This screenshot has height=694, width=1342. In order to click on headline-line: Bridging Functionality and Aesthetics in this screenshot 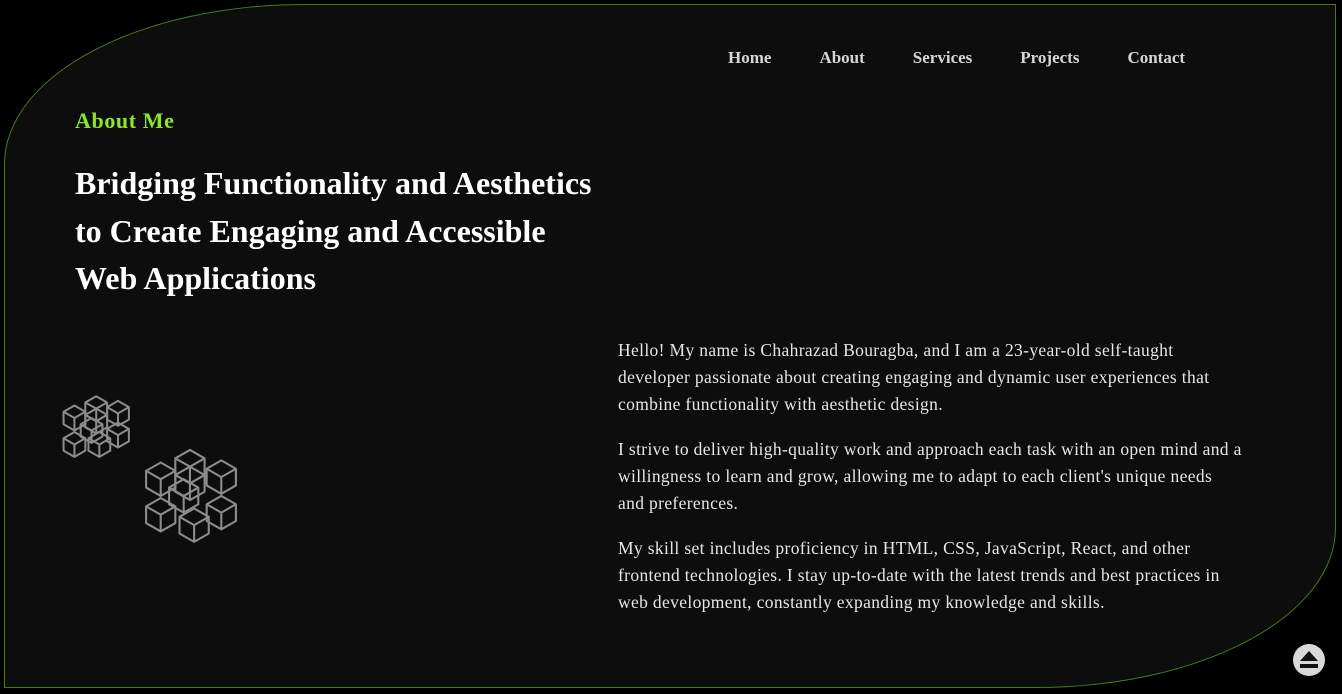, I will do `click(333, 183)`.